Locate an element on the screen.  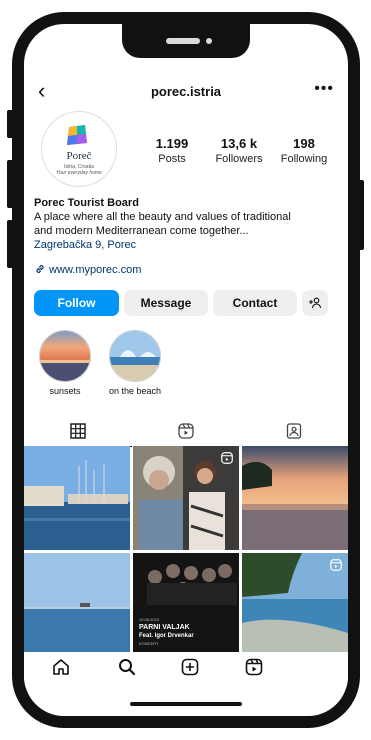
poster-subtitle: Feat. Igor Drvenkar is located at coordinates (166, 636).